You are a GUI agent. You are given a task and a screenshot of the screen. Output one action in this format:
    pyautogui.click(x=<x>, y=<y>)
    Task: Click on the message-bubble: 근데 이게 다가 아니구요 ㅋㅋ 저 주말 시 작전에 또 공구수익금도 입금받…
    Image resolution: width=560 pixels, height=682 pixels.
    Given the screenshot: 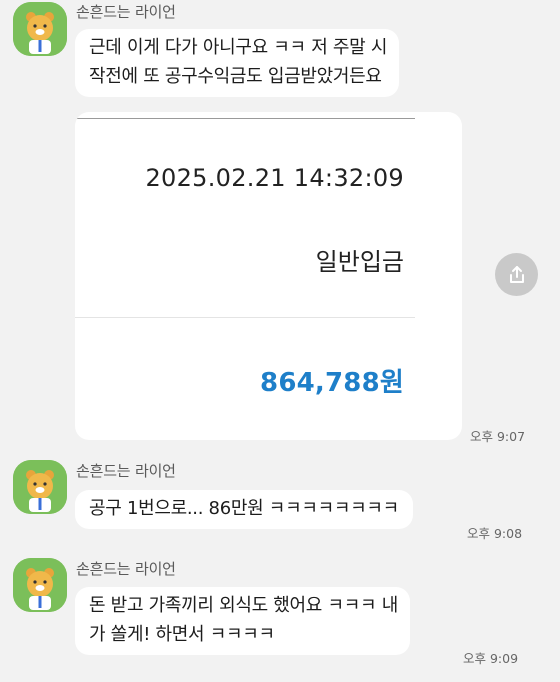 What is the action you would take?
    pyautogui.click(x=237, y=63)
    